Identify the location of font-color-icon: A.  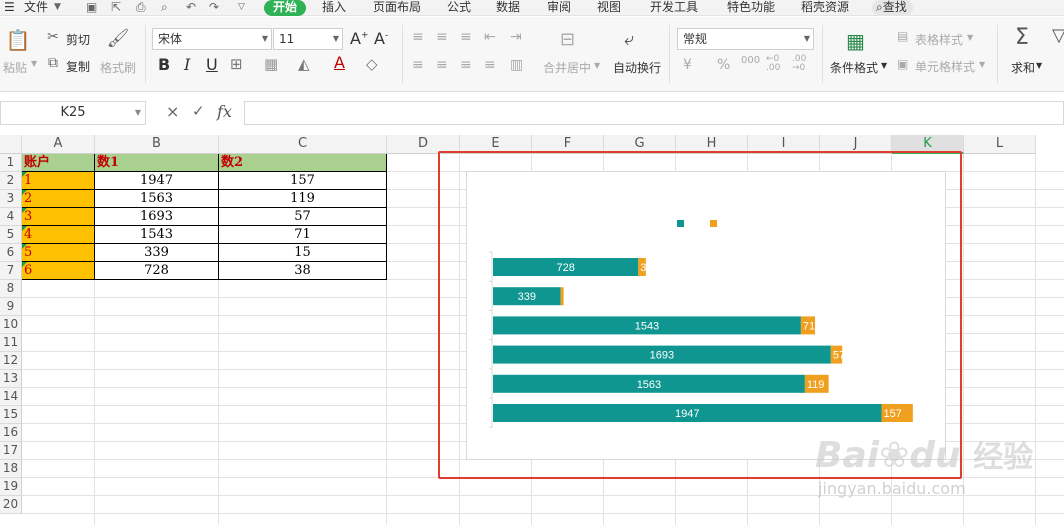
(339, 62).